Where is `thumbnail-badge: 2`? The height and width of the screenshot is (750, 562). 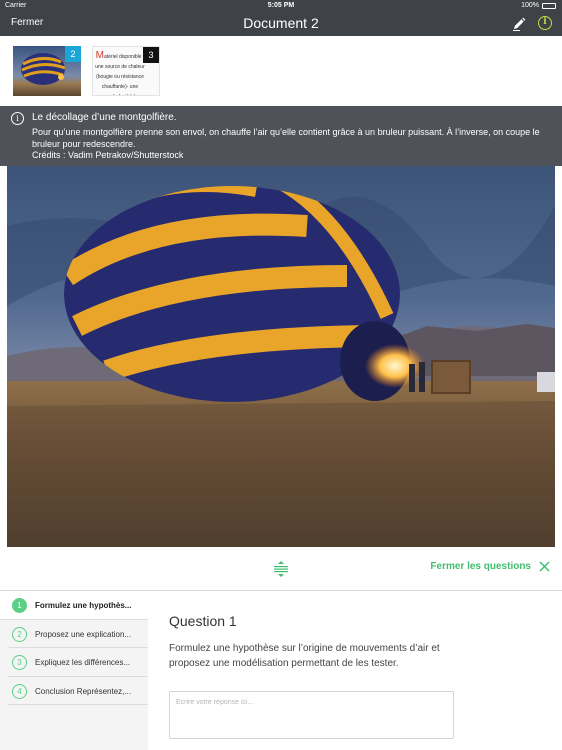
thumbnail-badge: 2 is located at coordinates (73, 54).